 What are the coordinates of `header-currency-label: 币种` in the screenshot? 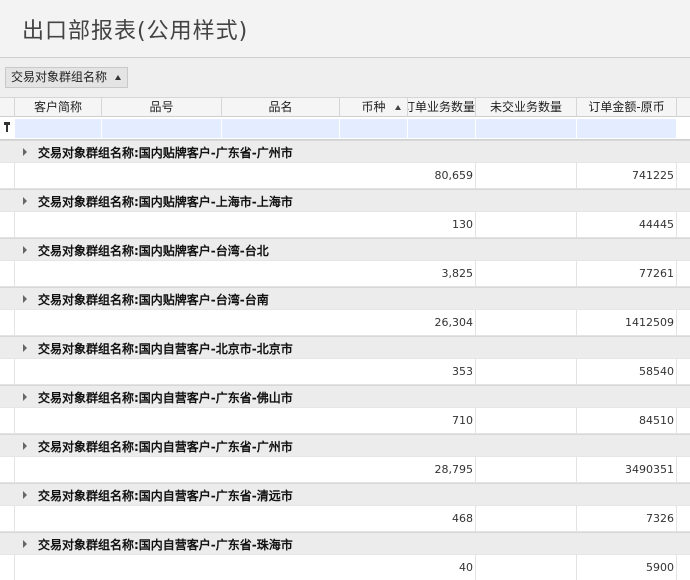 It's located at (373, 107).